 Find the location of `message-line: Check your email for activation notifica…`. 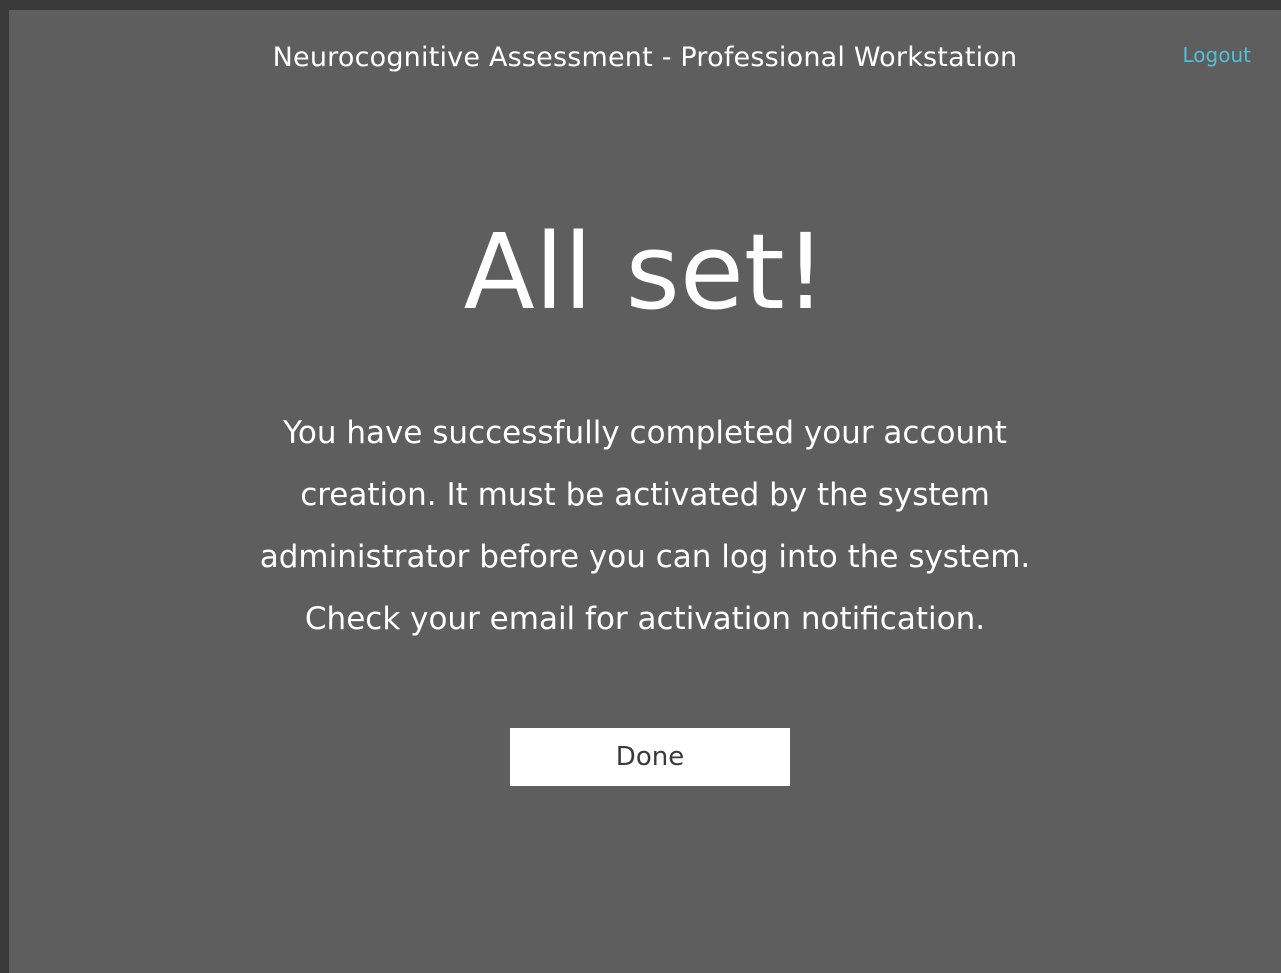

message-line: Check your email for activation notifica… is located at coordinates (645, 619).